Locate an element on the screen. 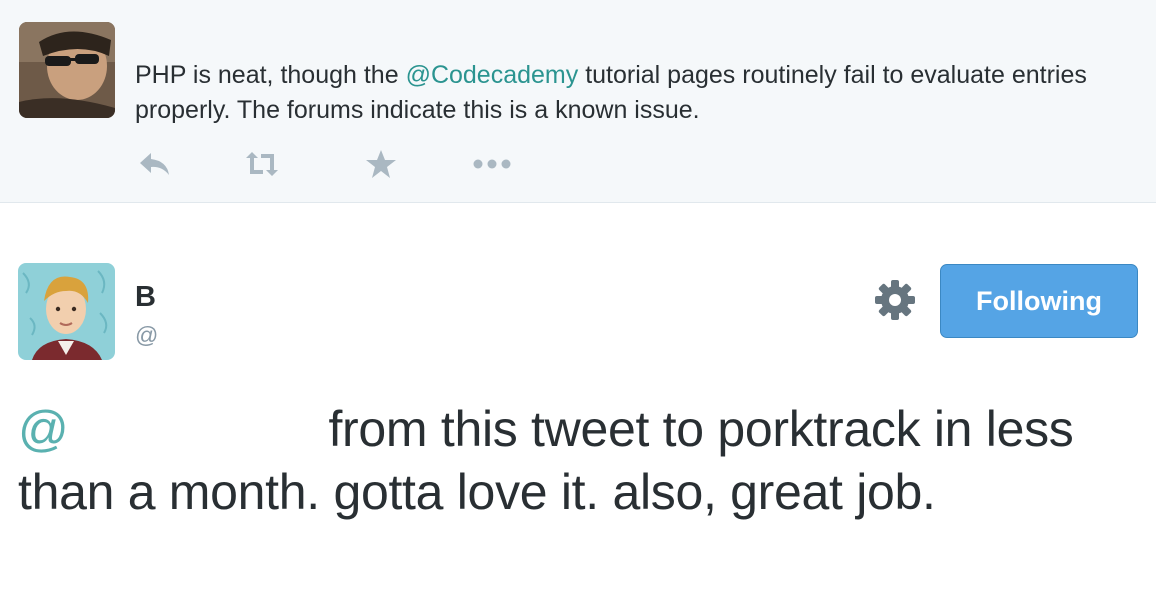  author-avatar is located at coordinates (66, 311).